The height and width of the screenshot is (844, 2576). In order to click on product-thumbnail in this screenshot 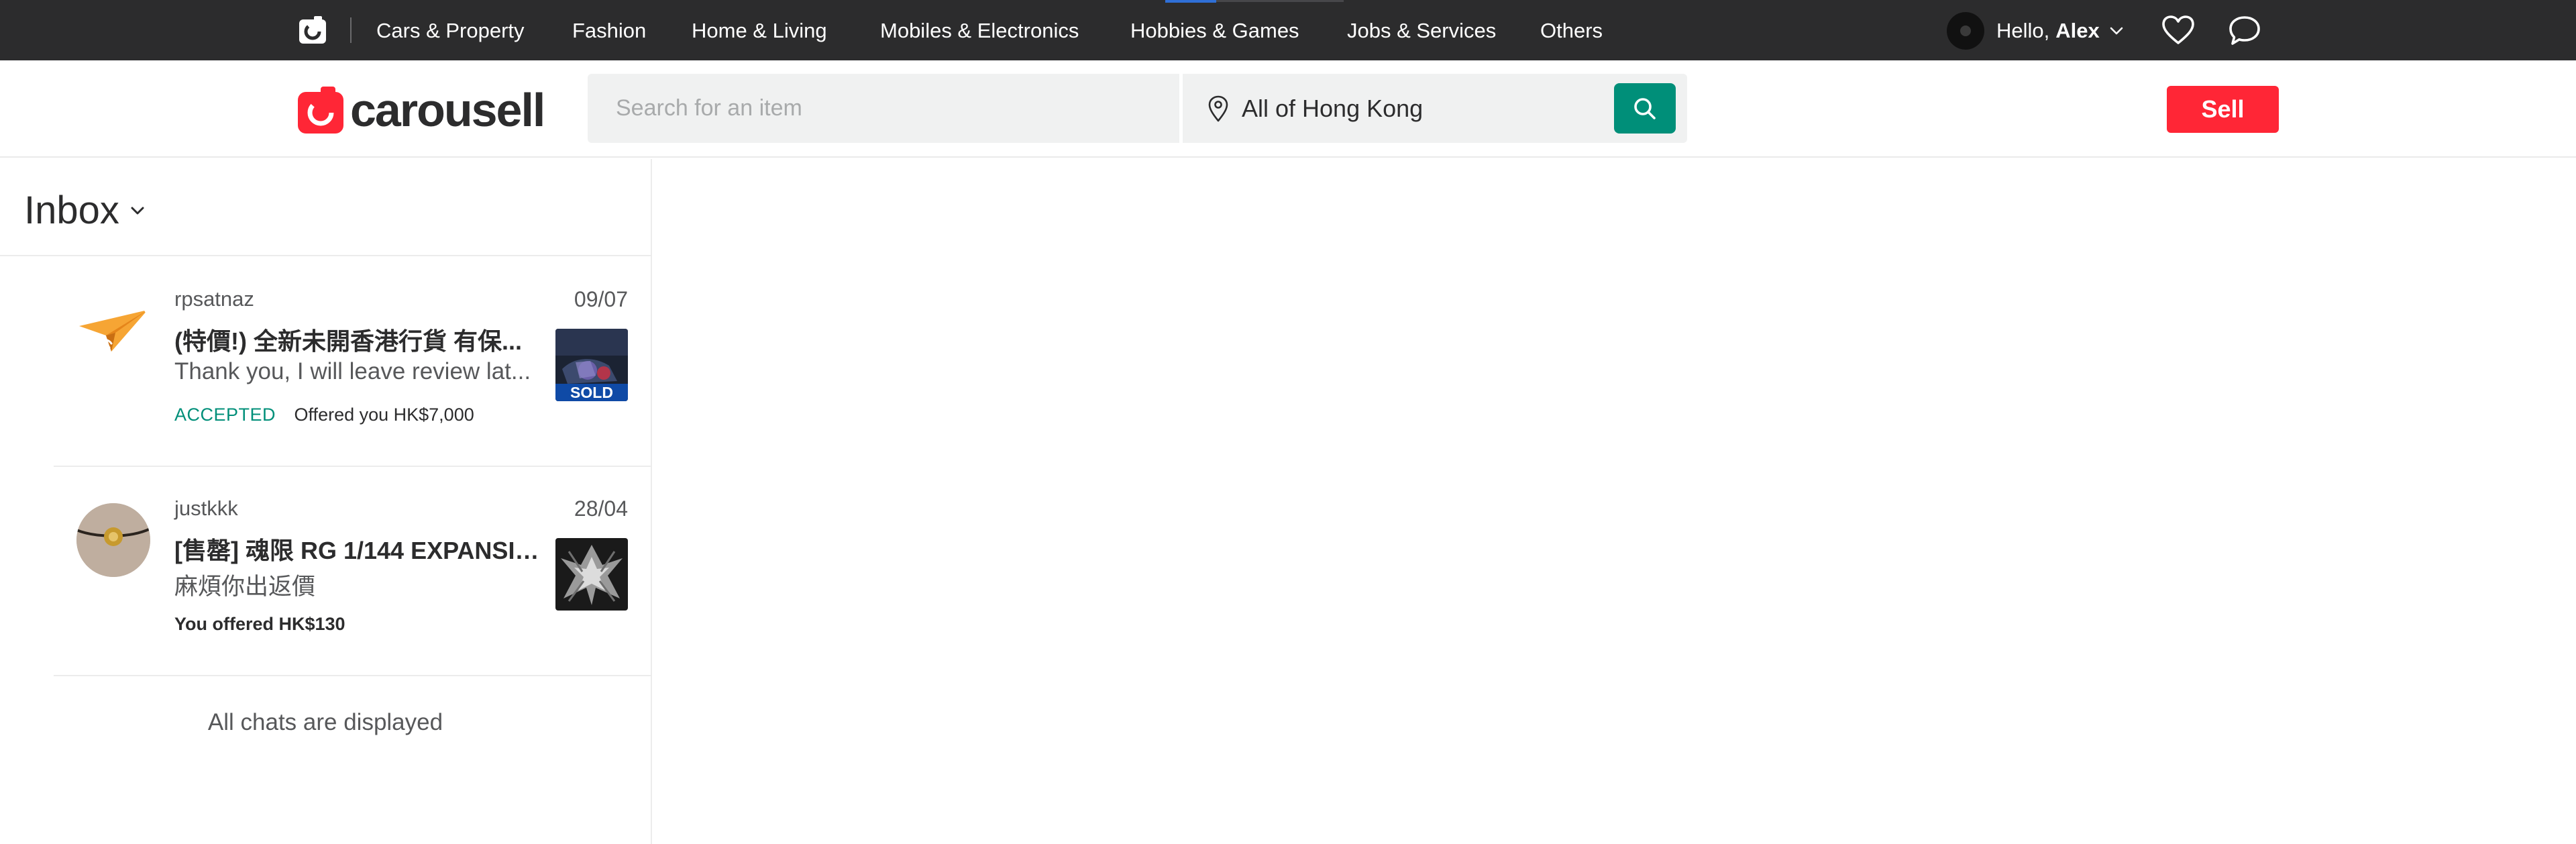, I will do `click(591, 574)`.